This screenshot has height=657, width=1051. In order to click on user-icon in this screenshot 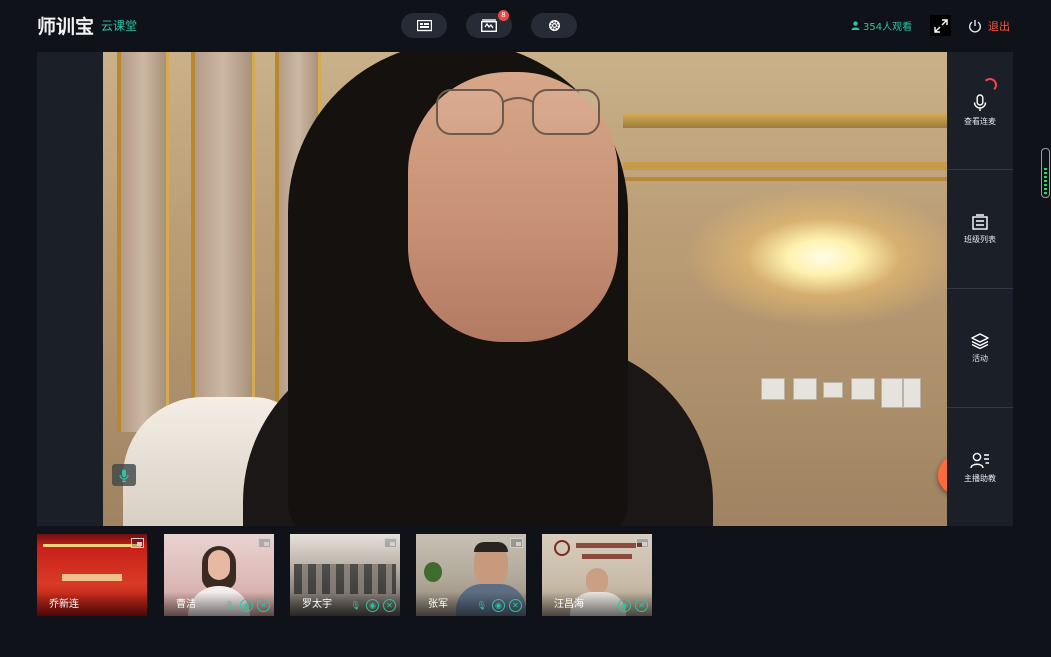, I will do `click(855, 25)`.